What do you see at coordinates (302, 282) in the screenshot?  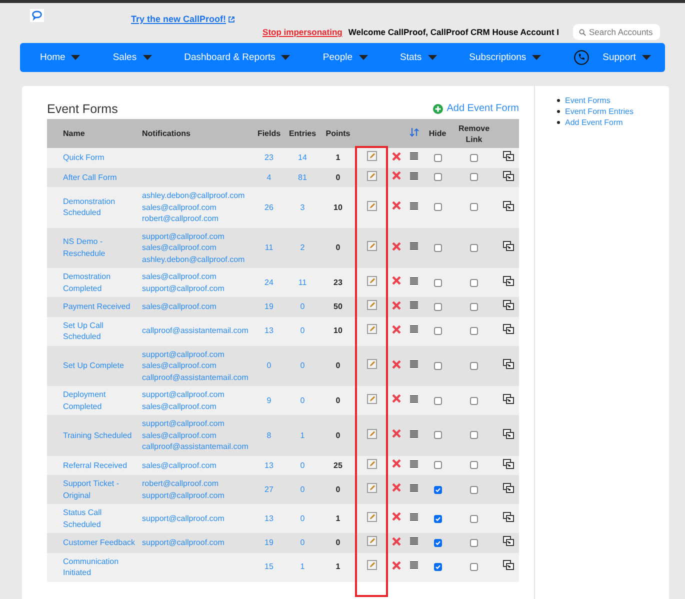 I see `entries-count: 11` at bounding box center [302, 282].